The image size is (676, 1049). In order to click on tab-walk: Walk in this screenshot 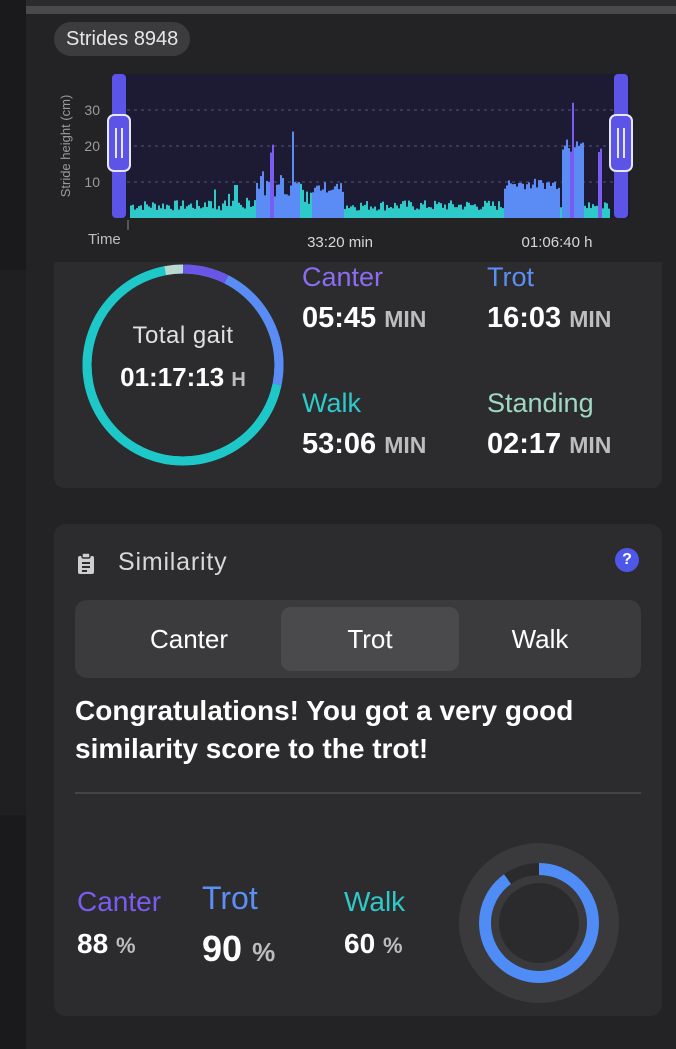, I will do `click(540, 639)`.